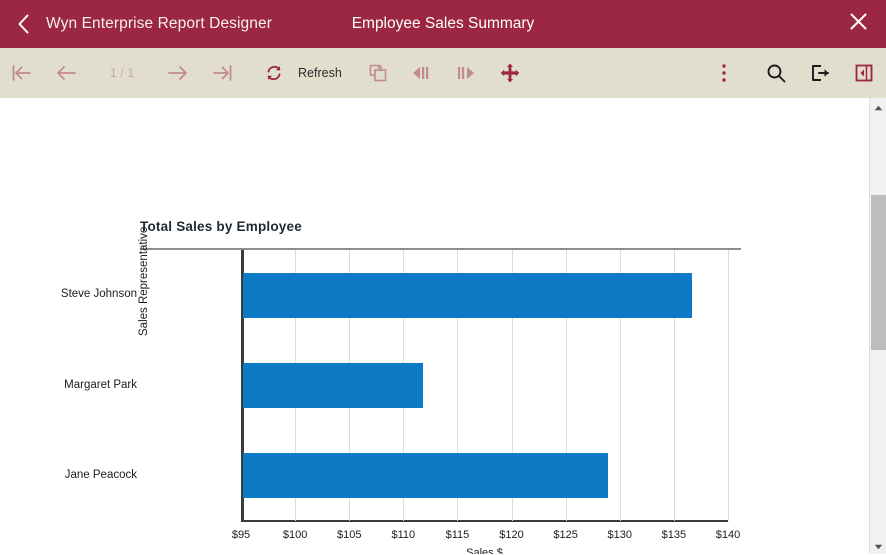 Image resolution: width=886 pixels, height=555 pixels. I want to click on pan-move-icon, so click(510, 73).